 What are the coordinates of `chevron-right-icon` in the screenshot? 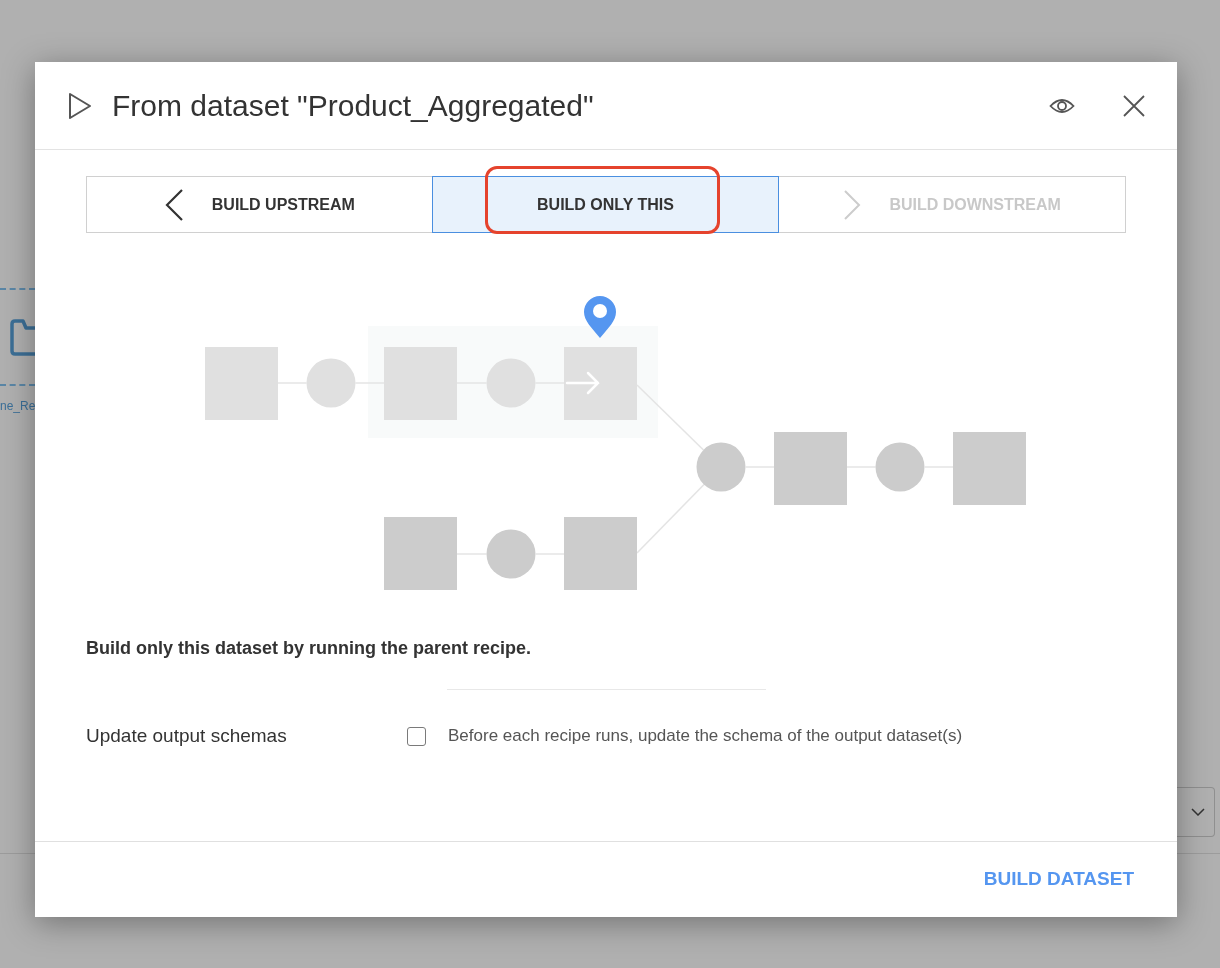 It's located at (852, 204).